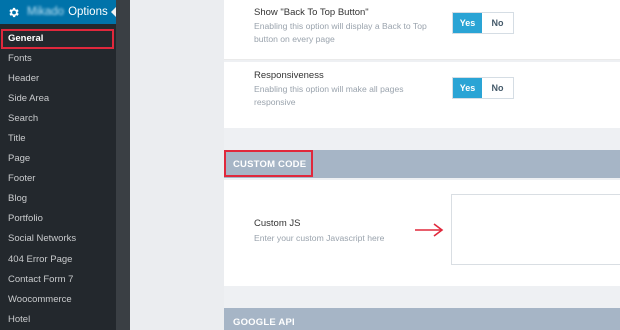 The height and width of the screenshot is (330, 620). Describe the element at coordinates (58, 159) in the screenshot. I see `sidebar-item-page: Page` at that location.